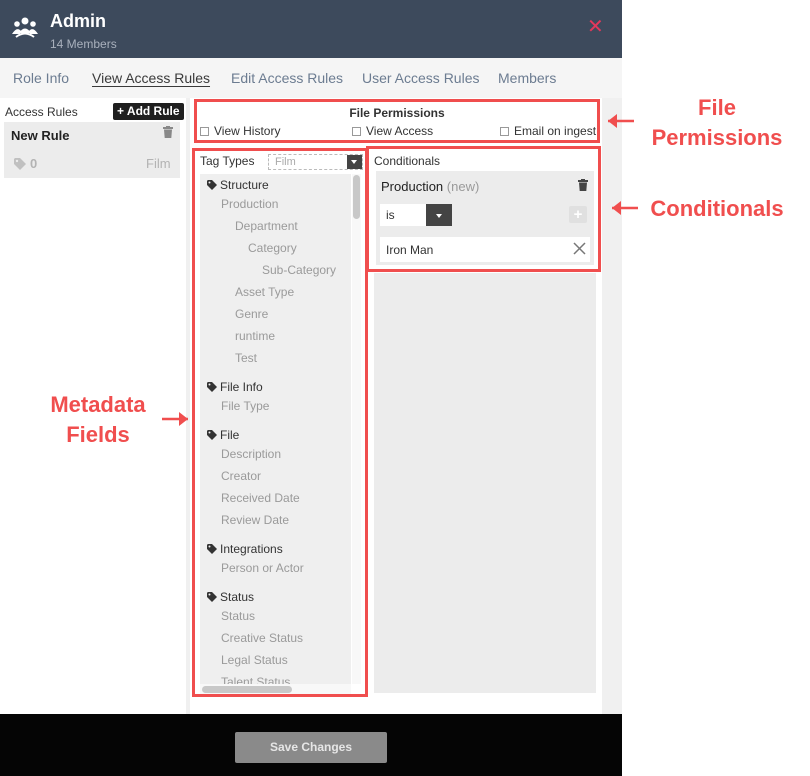 Image resolution: width=810 pixels, height=776 pixels. What do you see at coordinates (241, 387) in the screenshot?
I see `tree-group-label: File Info` at bounding box center [241, 387].